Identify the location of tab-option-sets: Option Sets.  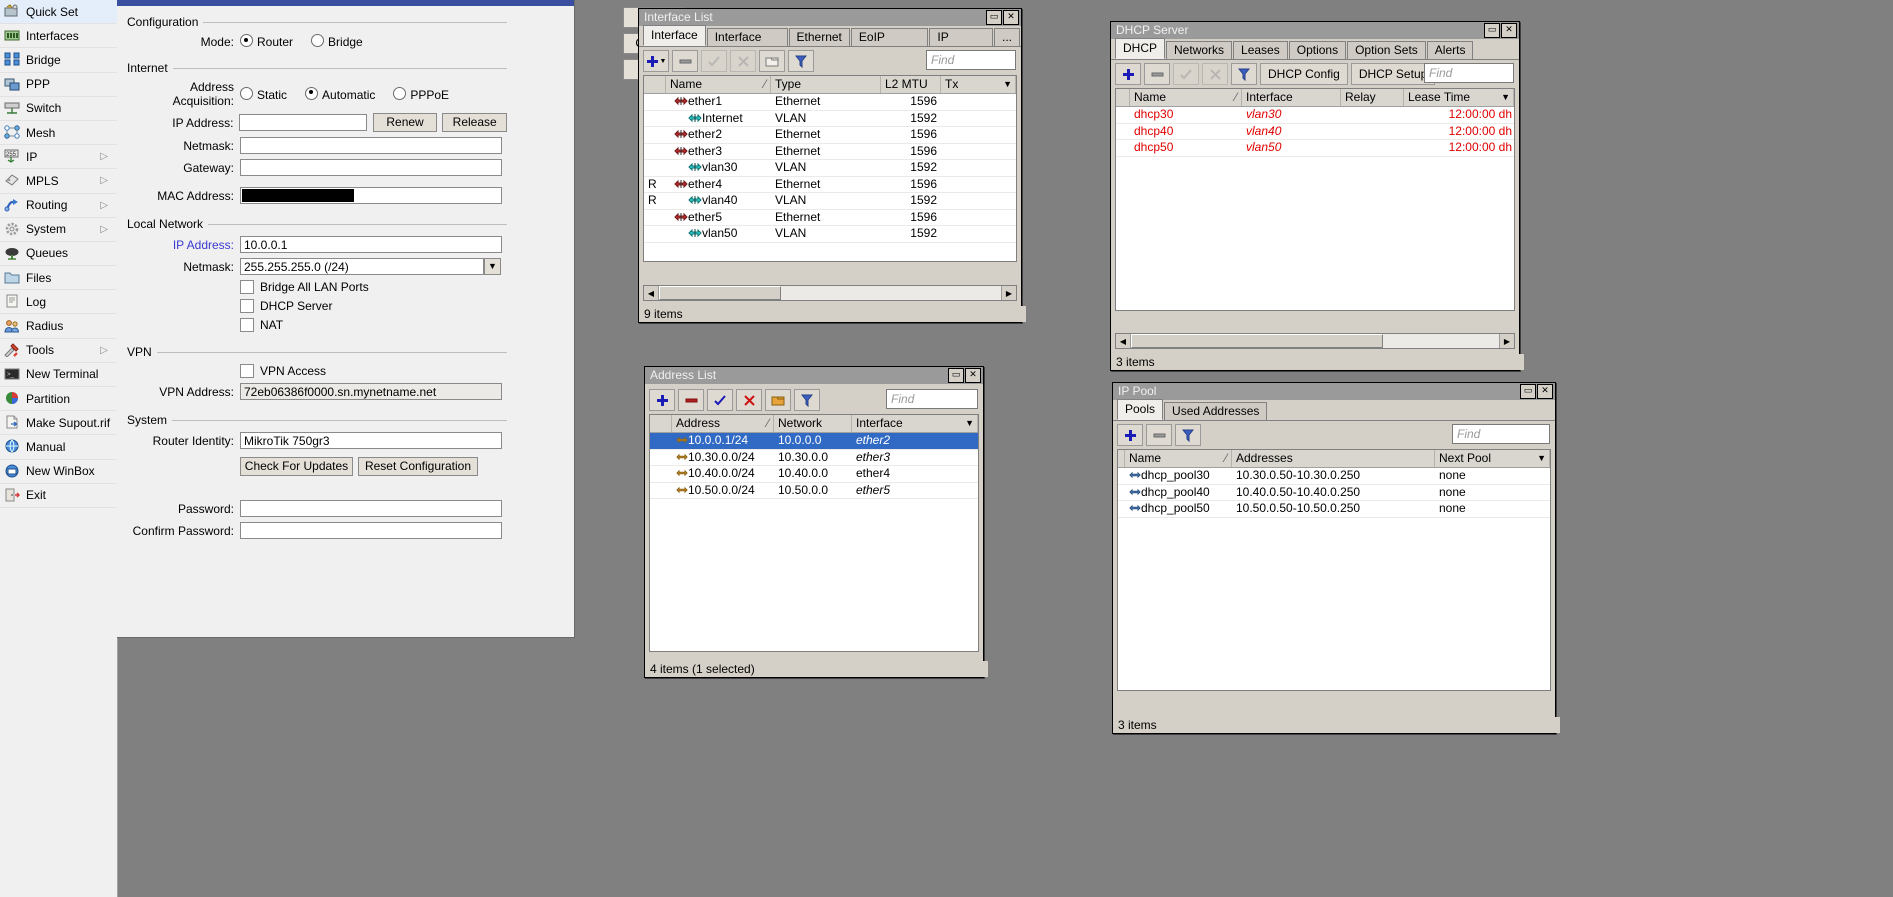
(1386, 50).